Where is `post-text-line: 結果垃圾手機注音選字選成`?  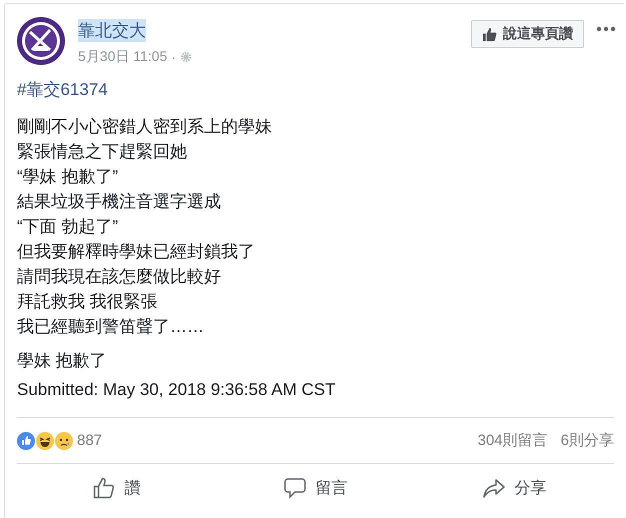
post-text-line: 結果垃圾手機注音選字選成 is located at coordinates (119, 202).